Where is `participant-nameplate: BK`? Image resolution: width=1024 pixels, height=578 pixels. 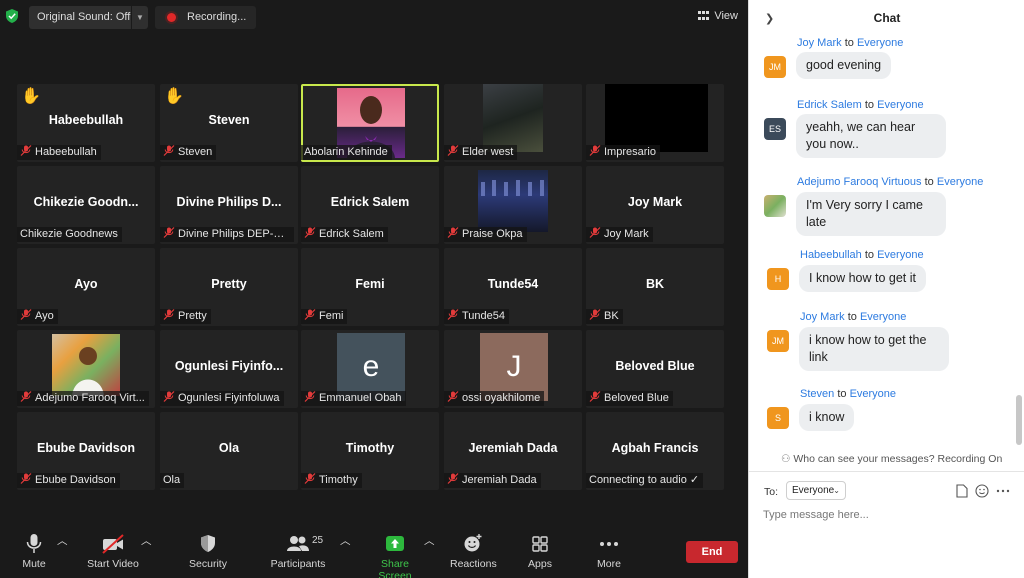
participant-nameplate: BK is located at coordinates (604, 316).